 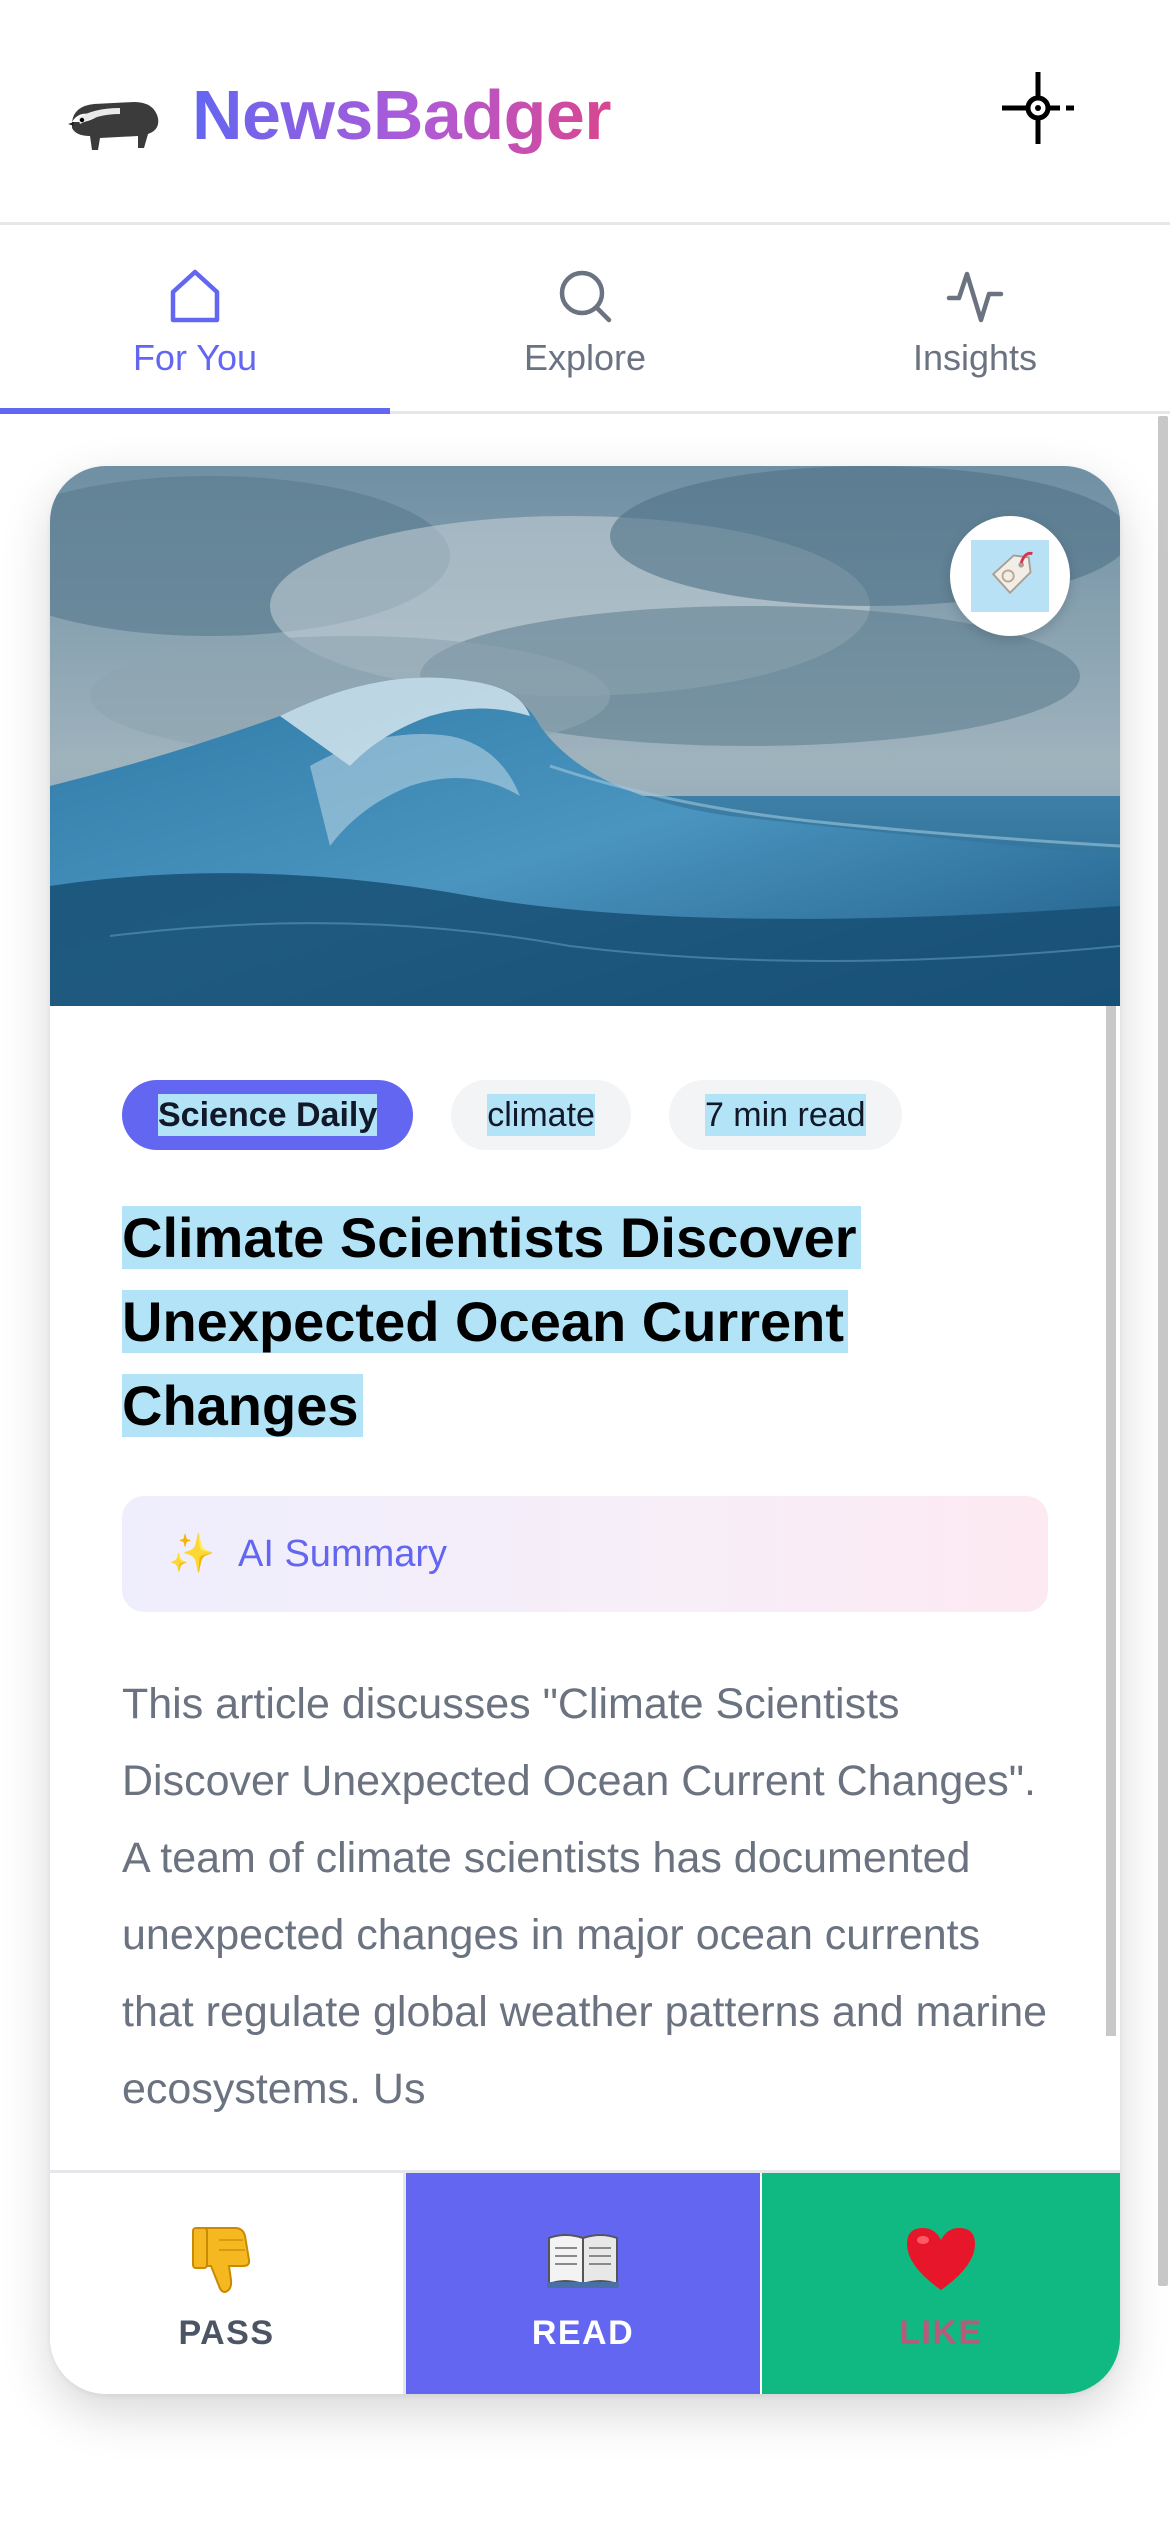 What do you see at coordinates (583, 2260) in the screenshot?
I see `open-book-icon` at bounding box center [583, 2260].